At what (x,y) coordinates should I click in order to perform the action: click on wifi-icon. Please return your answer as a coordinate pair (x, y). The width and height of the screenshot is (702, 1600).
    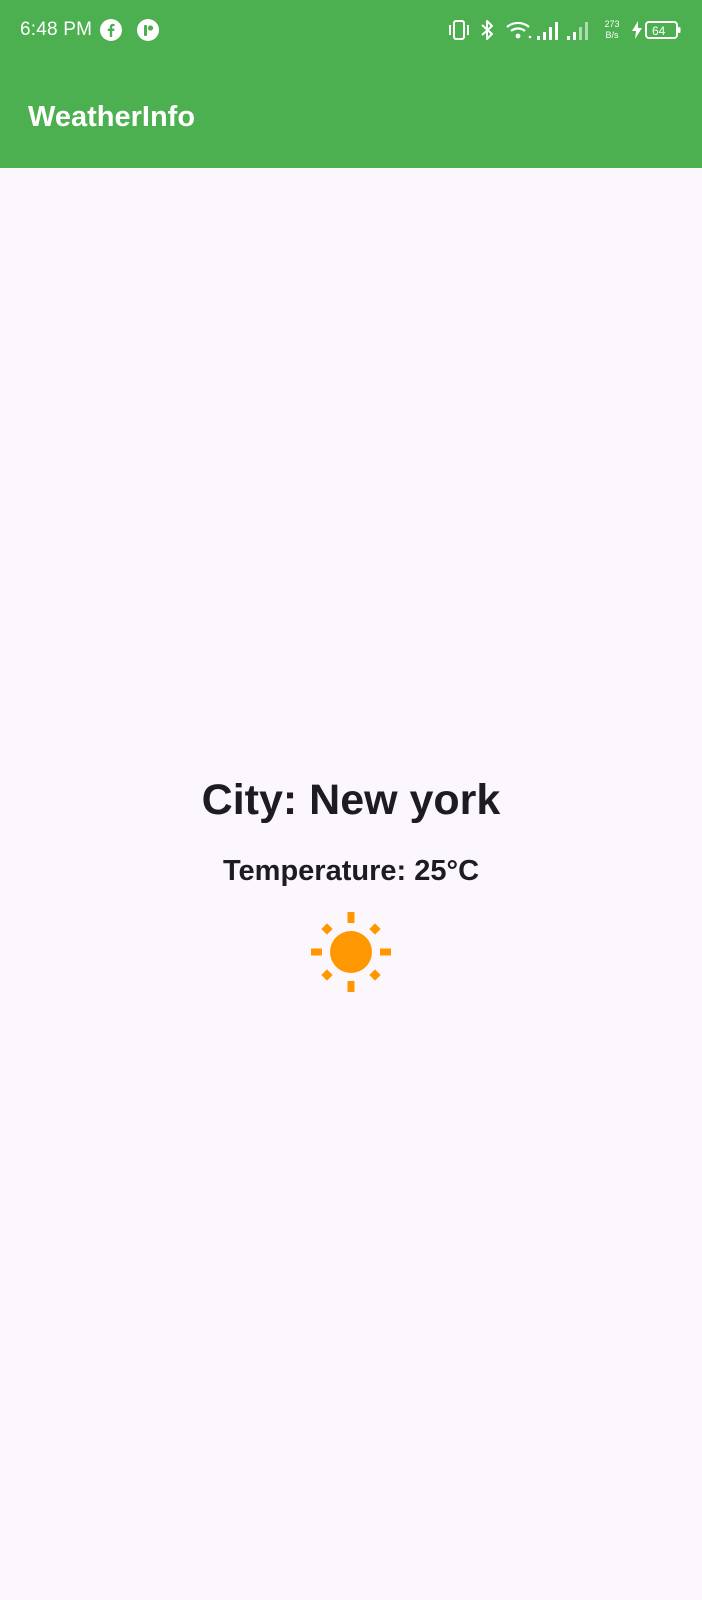
    Looking at the image, I should click on (519, 30).